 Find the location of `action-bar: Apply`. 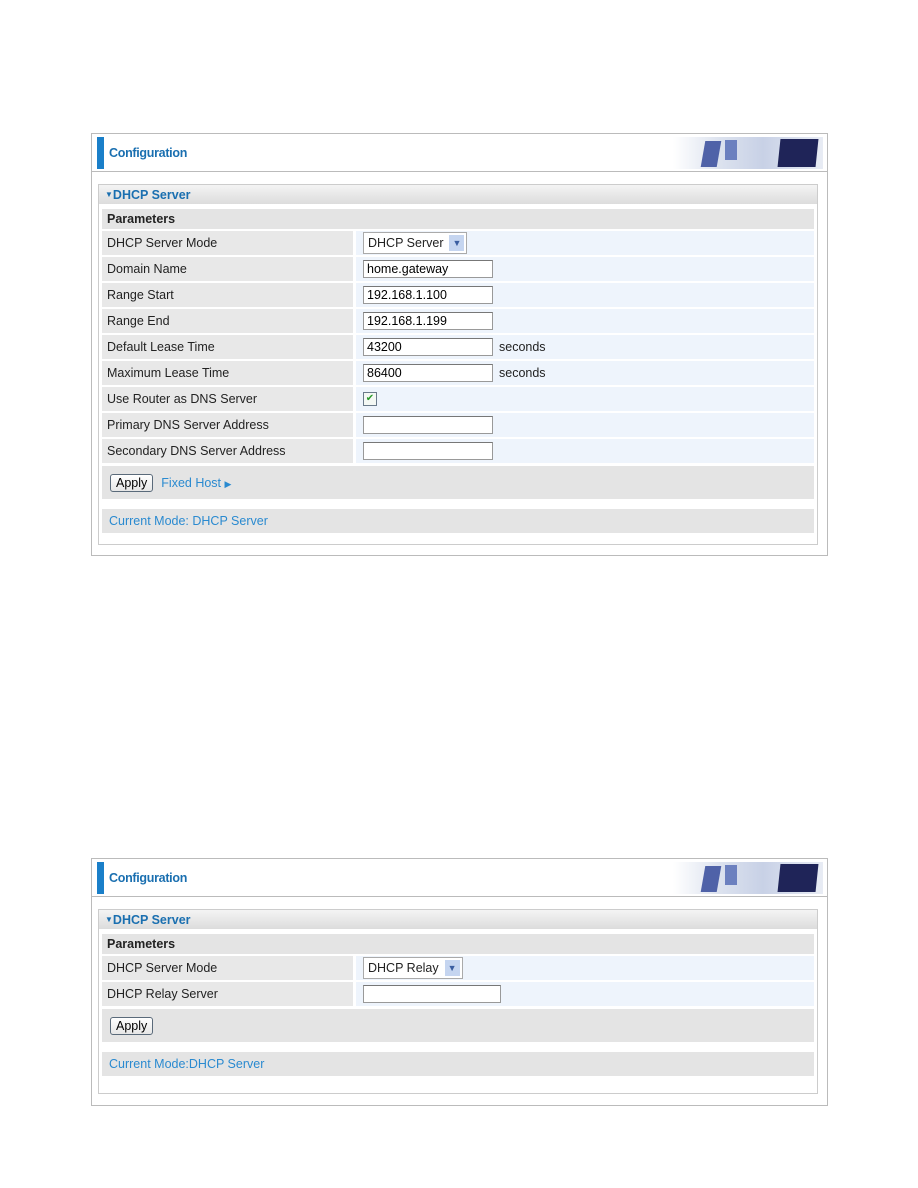

action-bar: Apply is located at coordinates (458, 1025).